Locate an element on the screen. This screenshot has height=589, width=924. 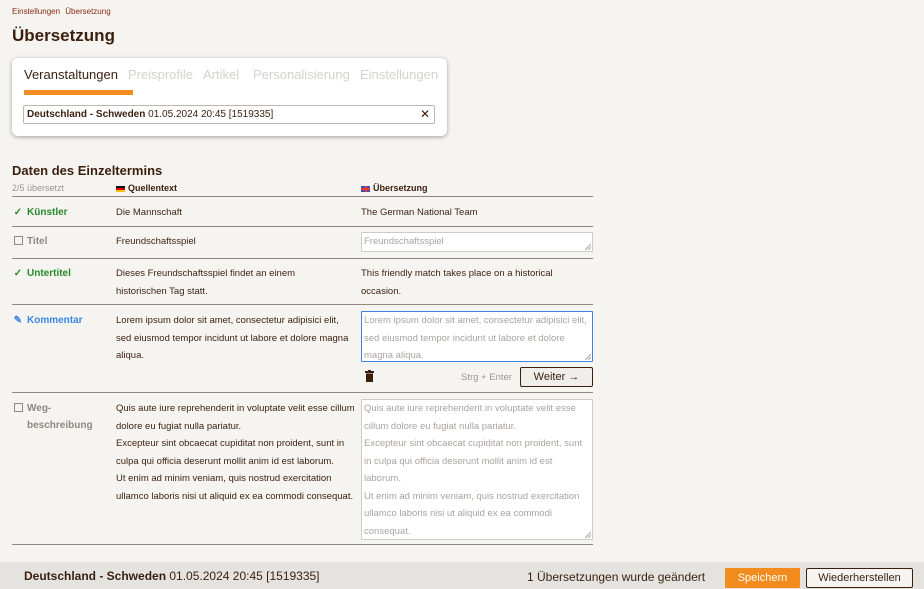
british-flag-icon is located at coordinates (365, 188).